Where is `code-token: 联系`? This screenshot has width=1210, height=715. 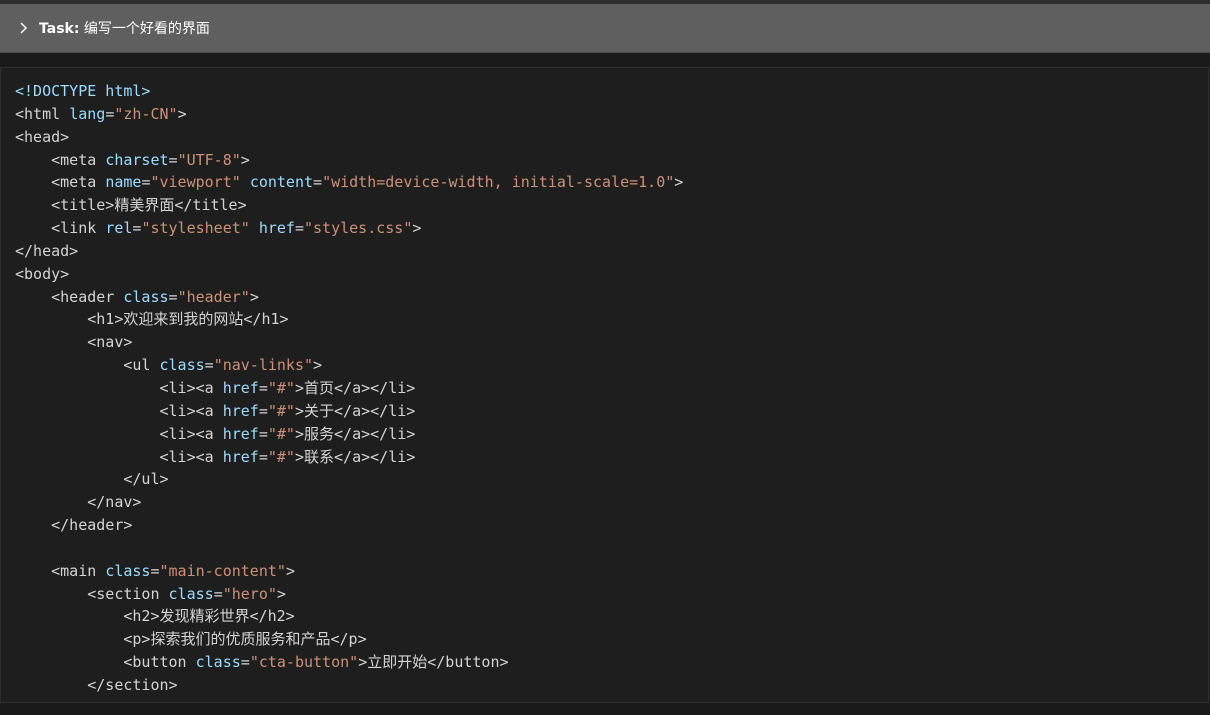
code-token: 联系 is located at coordinates (319, 456).